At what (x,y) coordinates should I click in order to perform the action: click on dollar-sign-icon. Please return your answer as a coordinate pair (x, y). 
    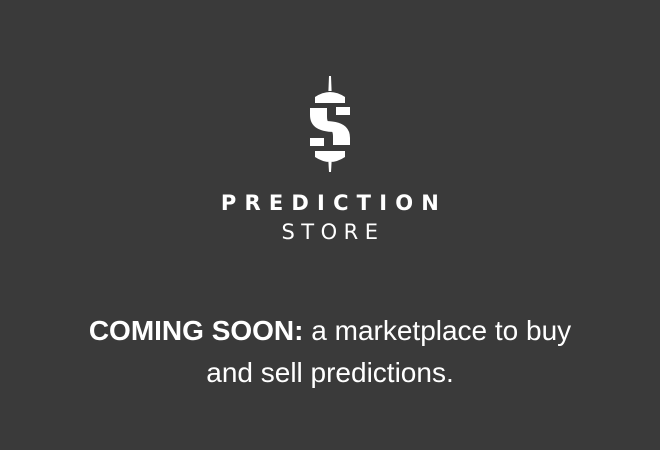
    Looking at the image, I should click on (330, 124).